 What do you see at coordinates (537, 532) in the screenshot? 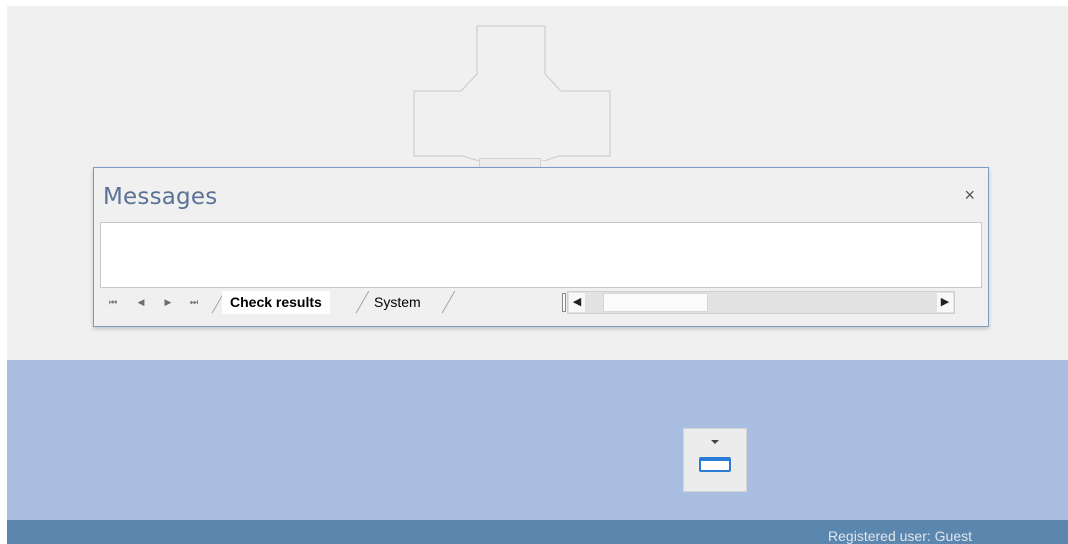
I see `status-bar: Registered user: Guest` at bounding box center [537, 532].